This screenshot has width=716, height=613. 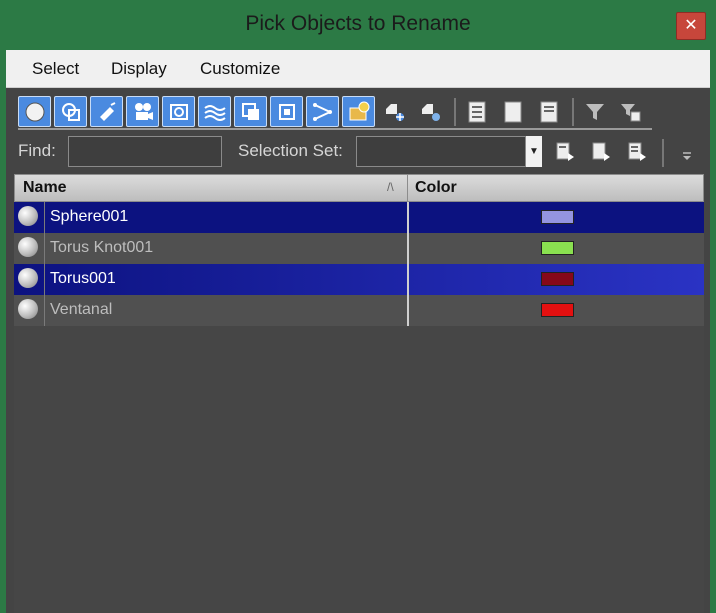 I want to click on frozen-objects-filter-button, so click(x=394, y=111).